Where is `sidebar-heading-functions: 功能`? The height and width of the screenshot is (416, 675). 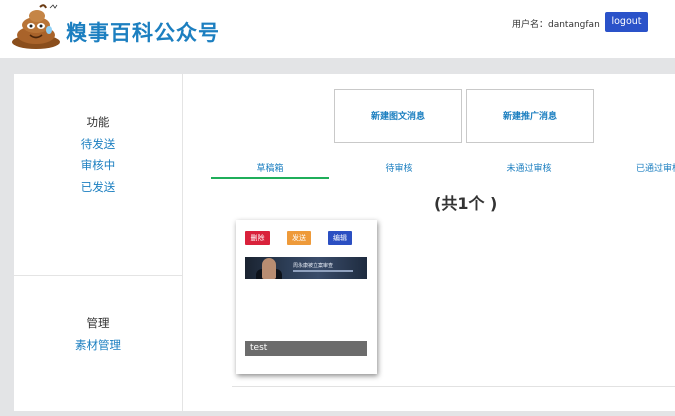
sidebar-heading-functions: 功能 is located at coordinates (98, 122).